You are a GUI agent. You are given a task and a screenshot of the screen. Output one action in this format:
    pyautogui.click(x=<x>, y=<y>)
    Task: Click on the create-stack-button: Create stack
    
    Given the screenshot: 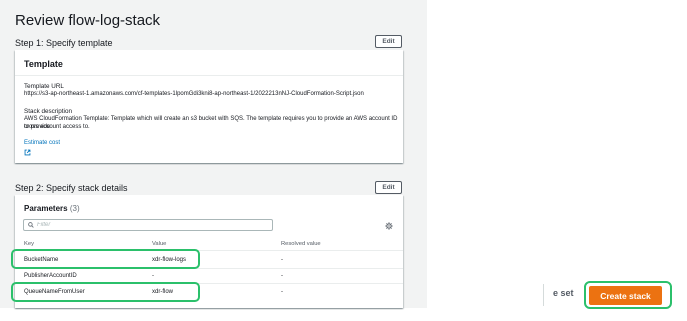 What is the action you would take?
    pyautogui.click(x=625, y=295)
    